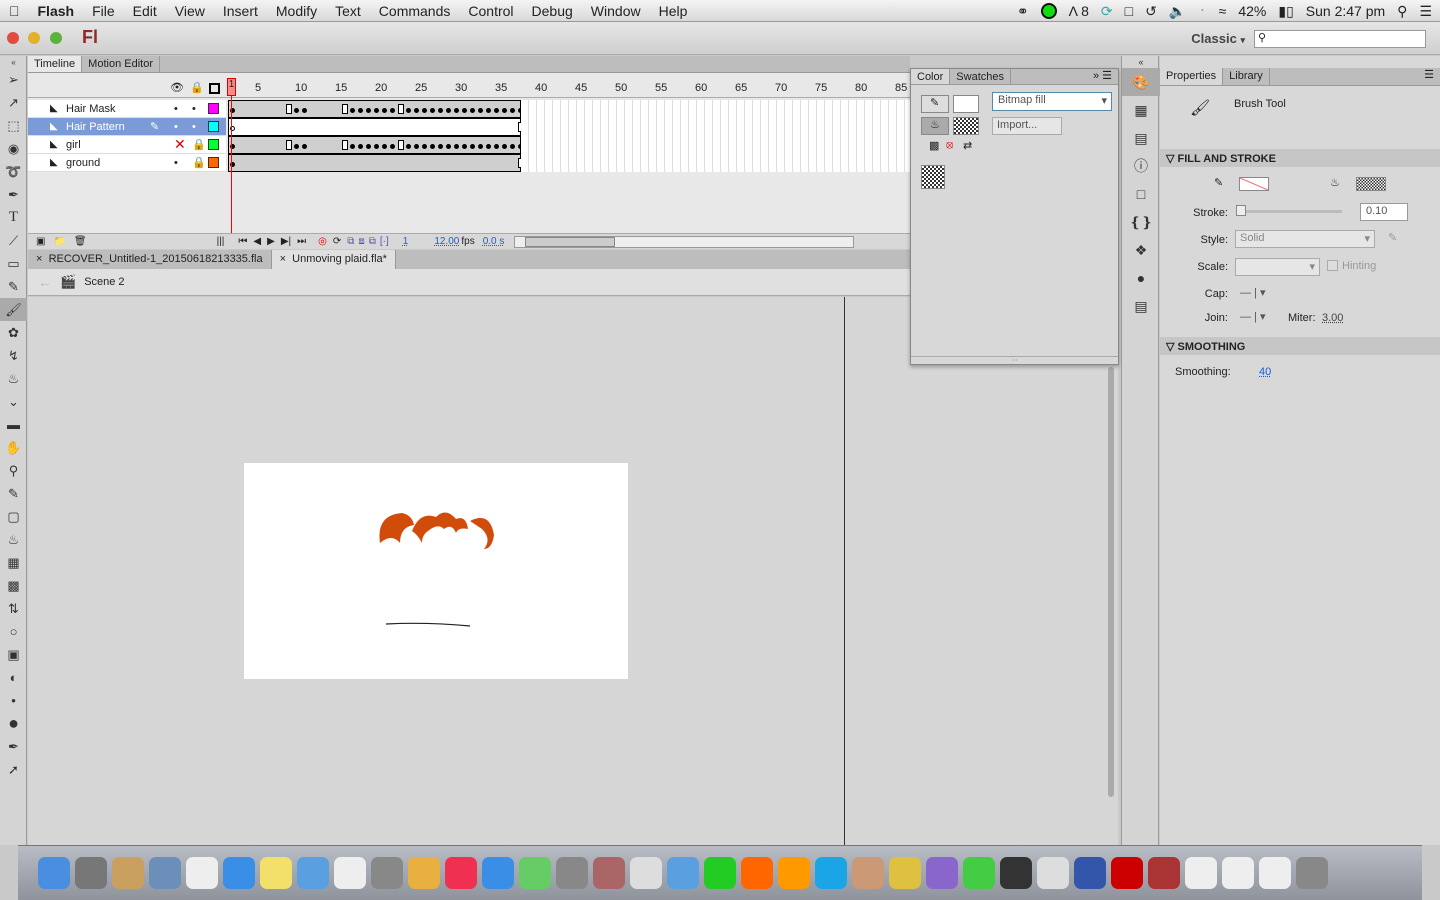 Image resolution: width=1440 pixels, height=900 pixels. What do you see at coordinates (1079, 11) in the screenshot?
I see `adobe-updates-icon: Λ 8` at bounding box center [1079, 11].